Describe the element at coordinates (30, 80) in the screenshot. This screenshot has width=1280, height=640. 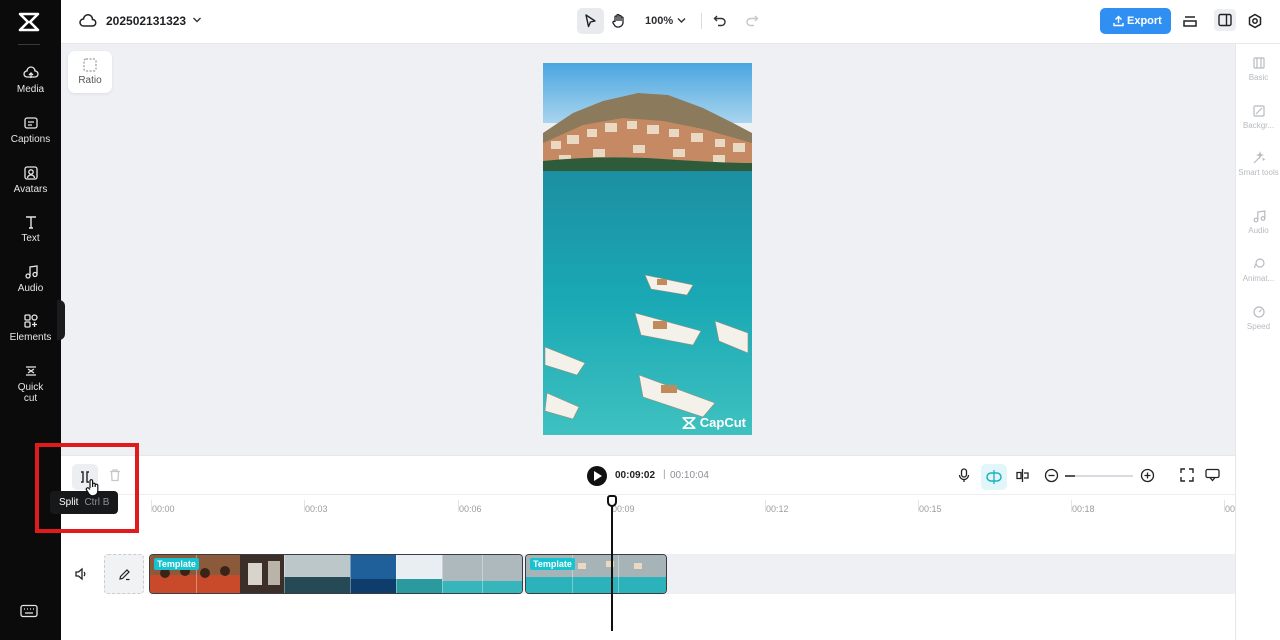
I see `sidebar-item-media: Media` at that location.